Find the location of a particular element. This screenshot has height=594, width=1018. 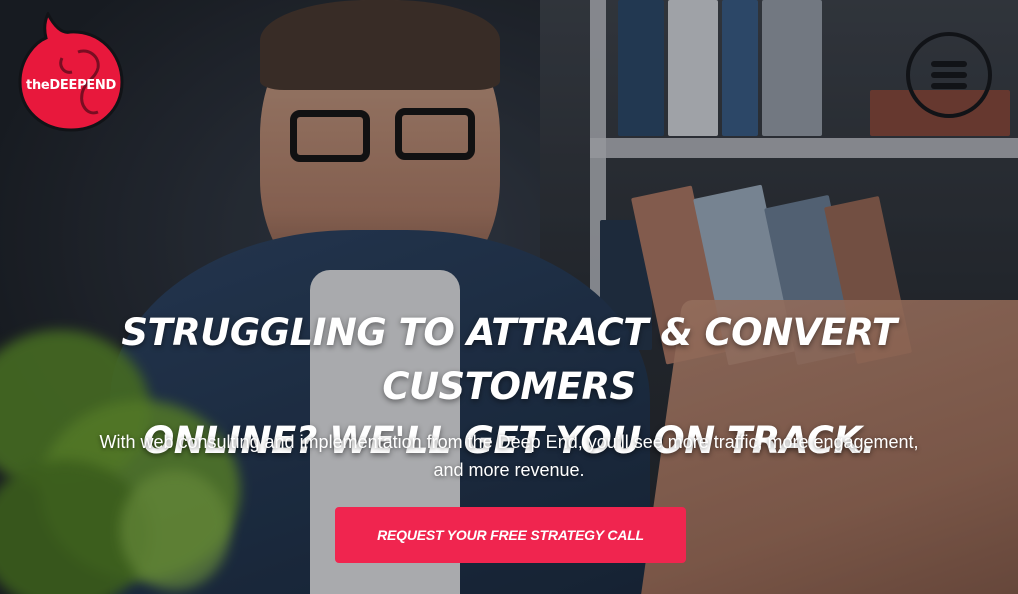

hamburger-menu-icon is located at coordinates (949, 75).